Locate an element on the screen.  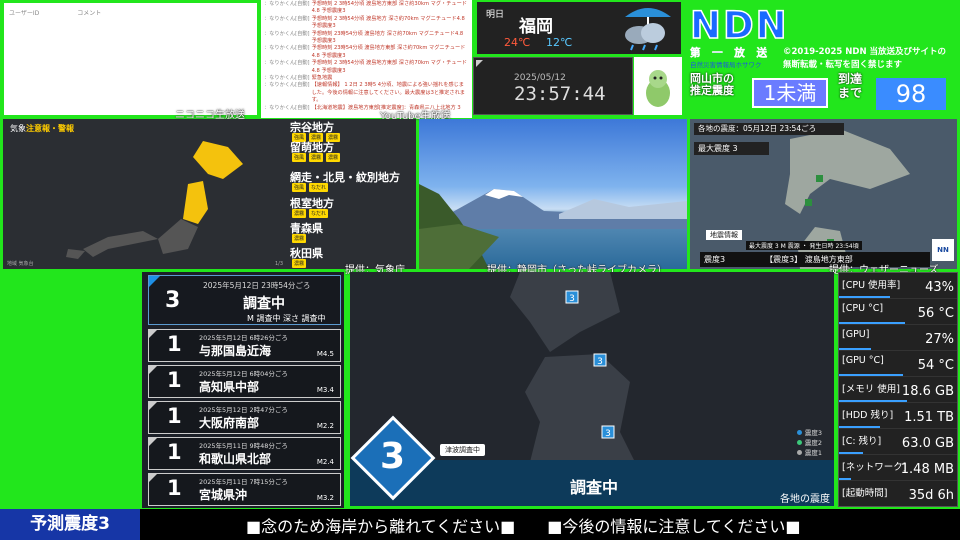
estimated-intensity: 1未満 is located at coordinates (790, 93).